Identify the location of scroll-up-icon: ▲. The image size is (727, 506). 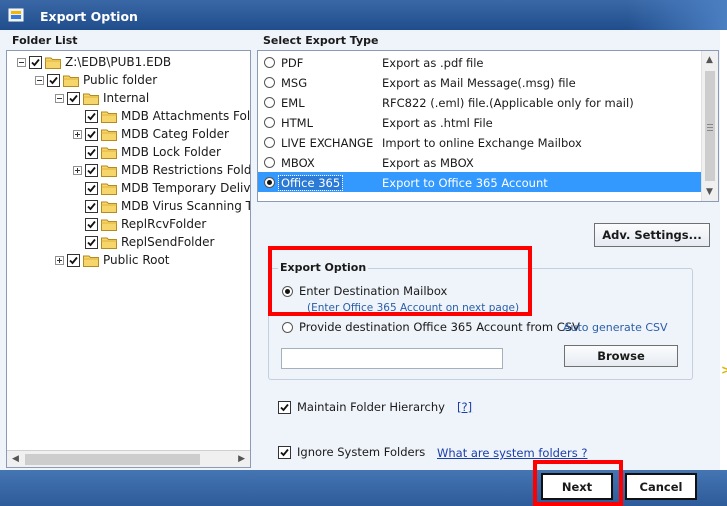
(709, 60).